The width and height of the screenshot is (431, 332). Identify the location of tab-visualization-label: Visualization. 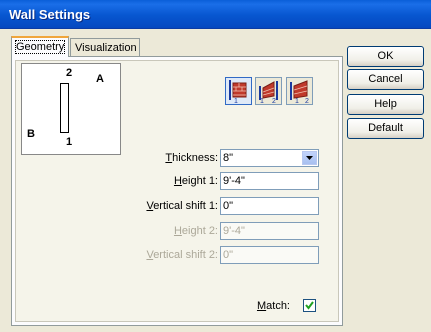
(106, 48).